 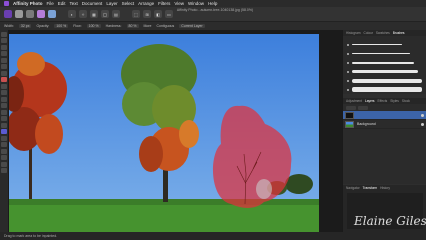 I want to click on tone-mapping-persona-icon, so click(x=41, y=14).